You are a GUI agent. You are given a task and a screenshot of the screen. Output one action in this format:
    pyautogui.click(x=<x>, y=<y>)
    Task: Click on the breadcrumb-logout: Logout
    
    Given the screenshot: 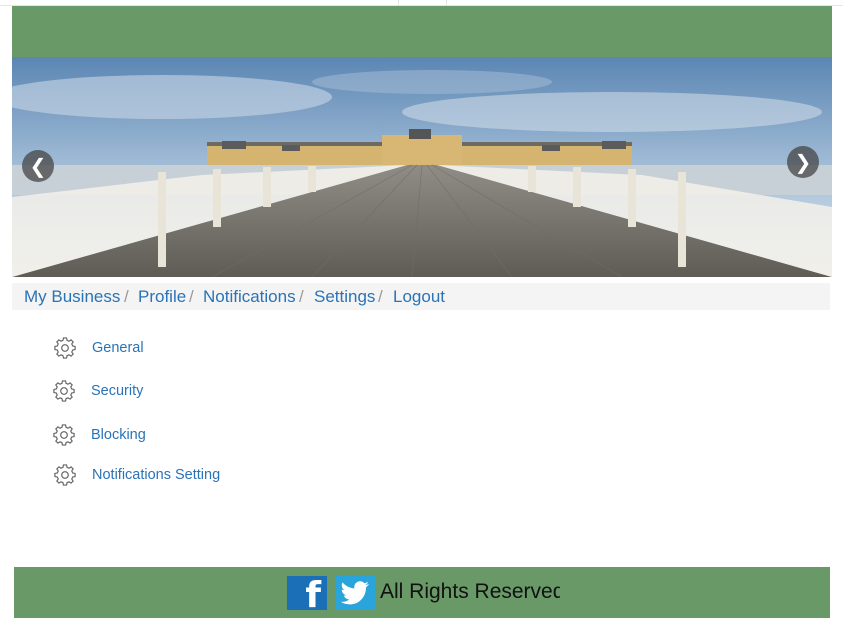 What is the action you would take?
    pyautogui.click(x=419, y=297)
    